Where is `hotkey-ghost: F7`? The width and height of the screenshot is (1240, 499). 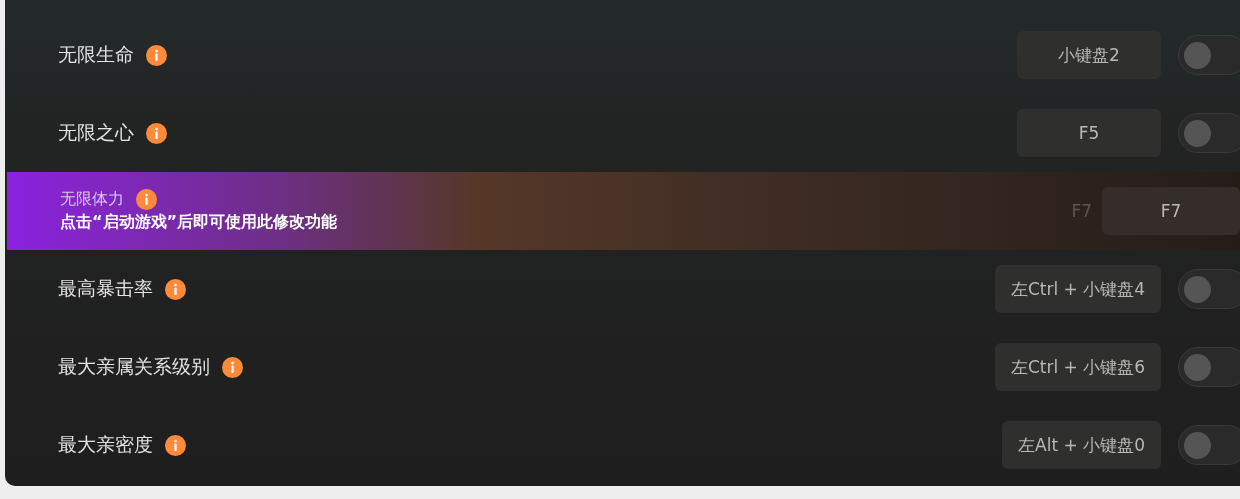 hotkey-ghost: F7 is located at coordinates (1081, 211).